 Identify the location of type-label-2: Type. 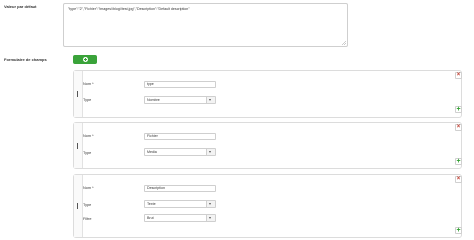
(87, 153).